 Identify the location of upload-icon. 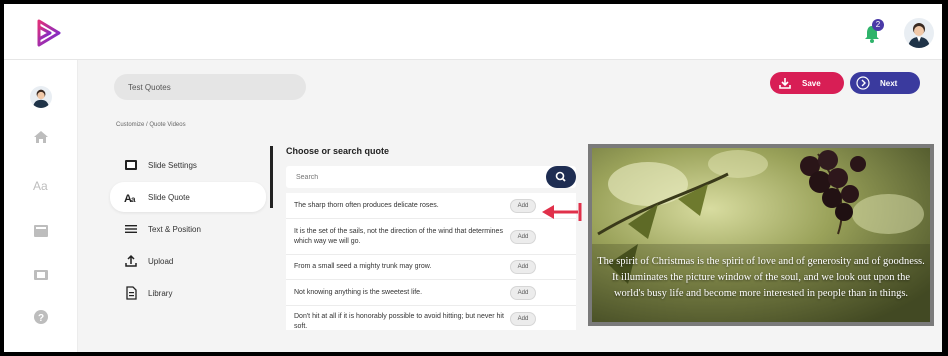
(131, 260).